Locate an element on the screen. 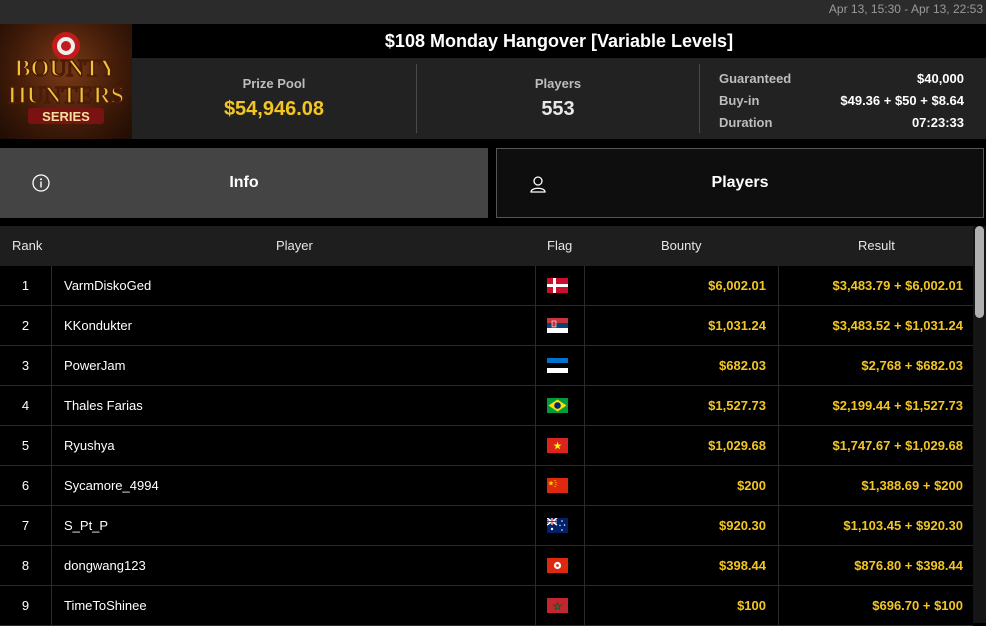  table-header: Rank Player Flag Bounty Result is located at coordinates (486, 246).